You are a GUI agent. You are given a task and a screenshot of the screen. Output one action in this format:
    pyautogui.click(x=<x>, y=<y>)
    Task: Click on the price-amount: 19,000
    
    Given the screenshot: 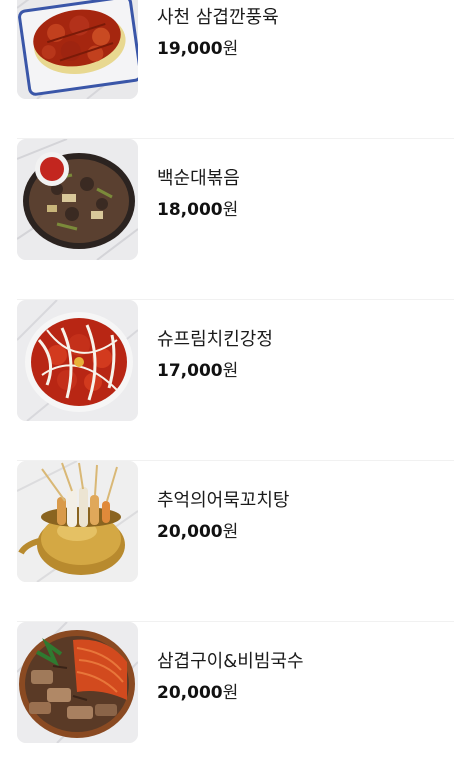 What is the action you would take?
    pyautogui.click(x=190, y=49)
    